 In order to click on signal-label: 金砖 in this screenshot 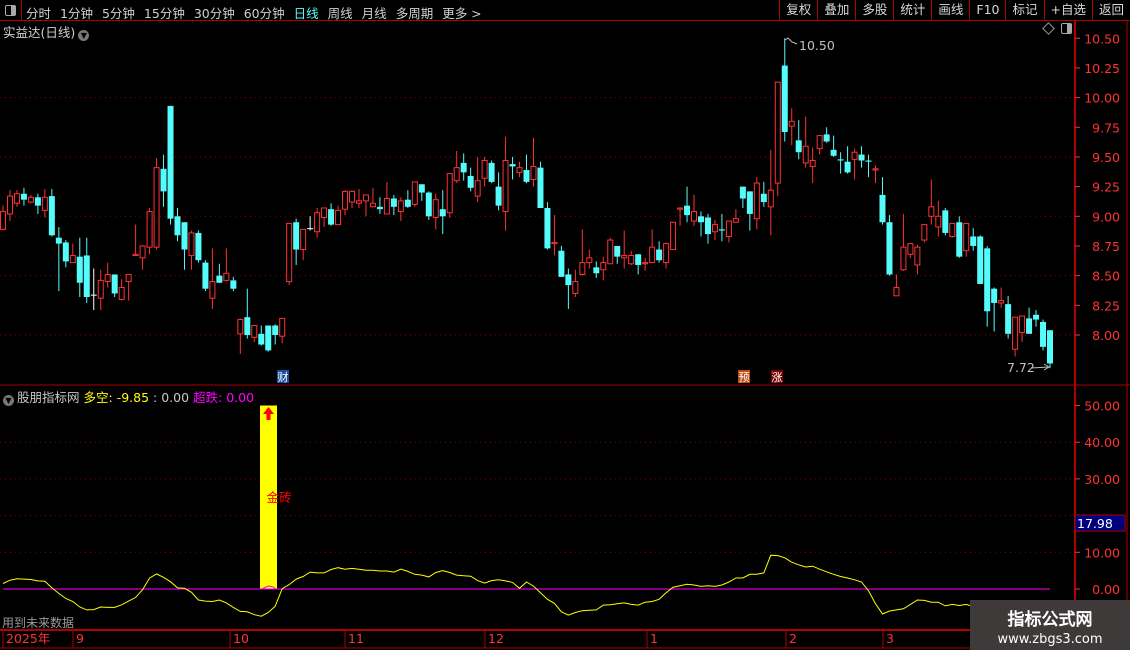, I will do `click(278, 497)`.